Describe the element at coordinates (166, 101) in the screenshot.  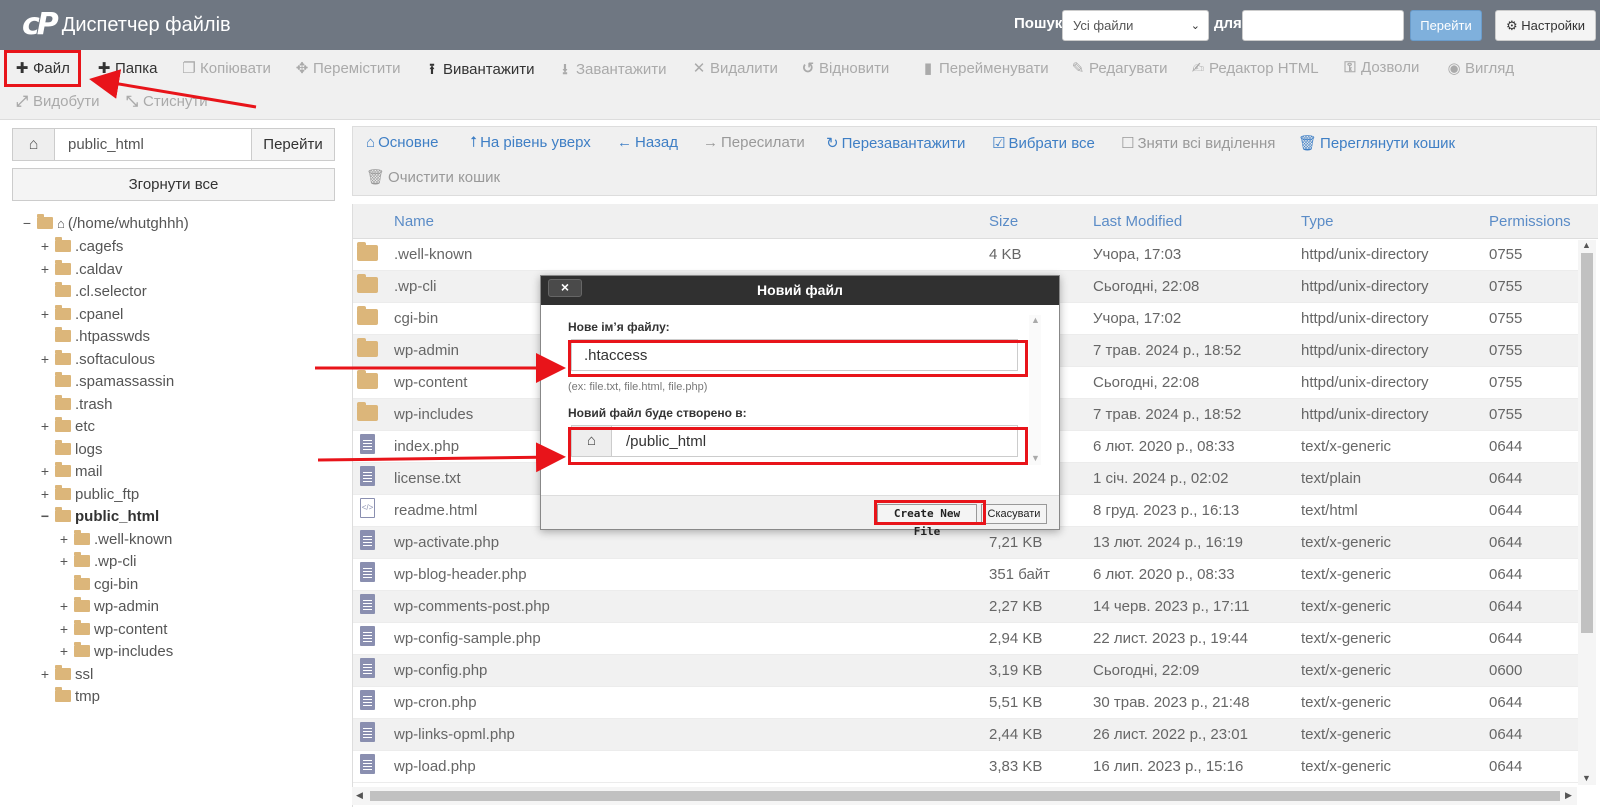
I see `compress-button: ⤡ Стиснути` at that location.